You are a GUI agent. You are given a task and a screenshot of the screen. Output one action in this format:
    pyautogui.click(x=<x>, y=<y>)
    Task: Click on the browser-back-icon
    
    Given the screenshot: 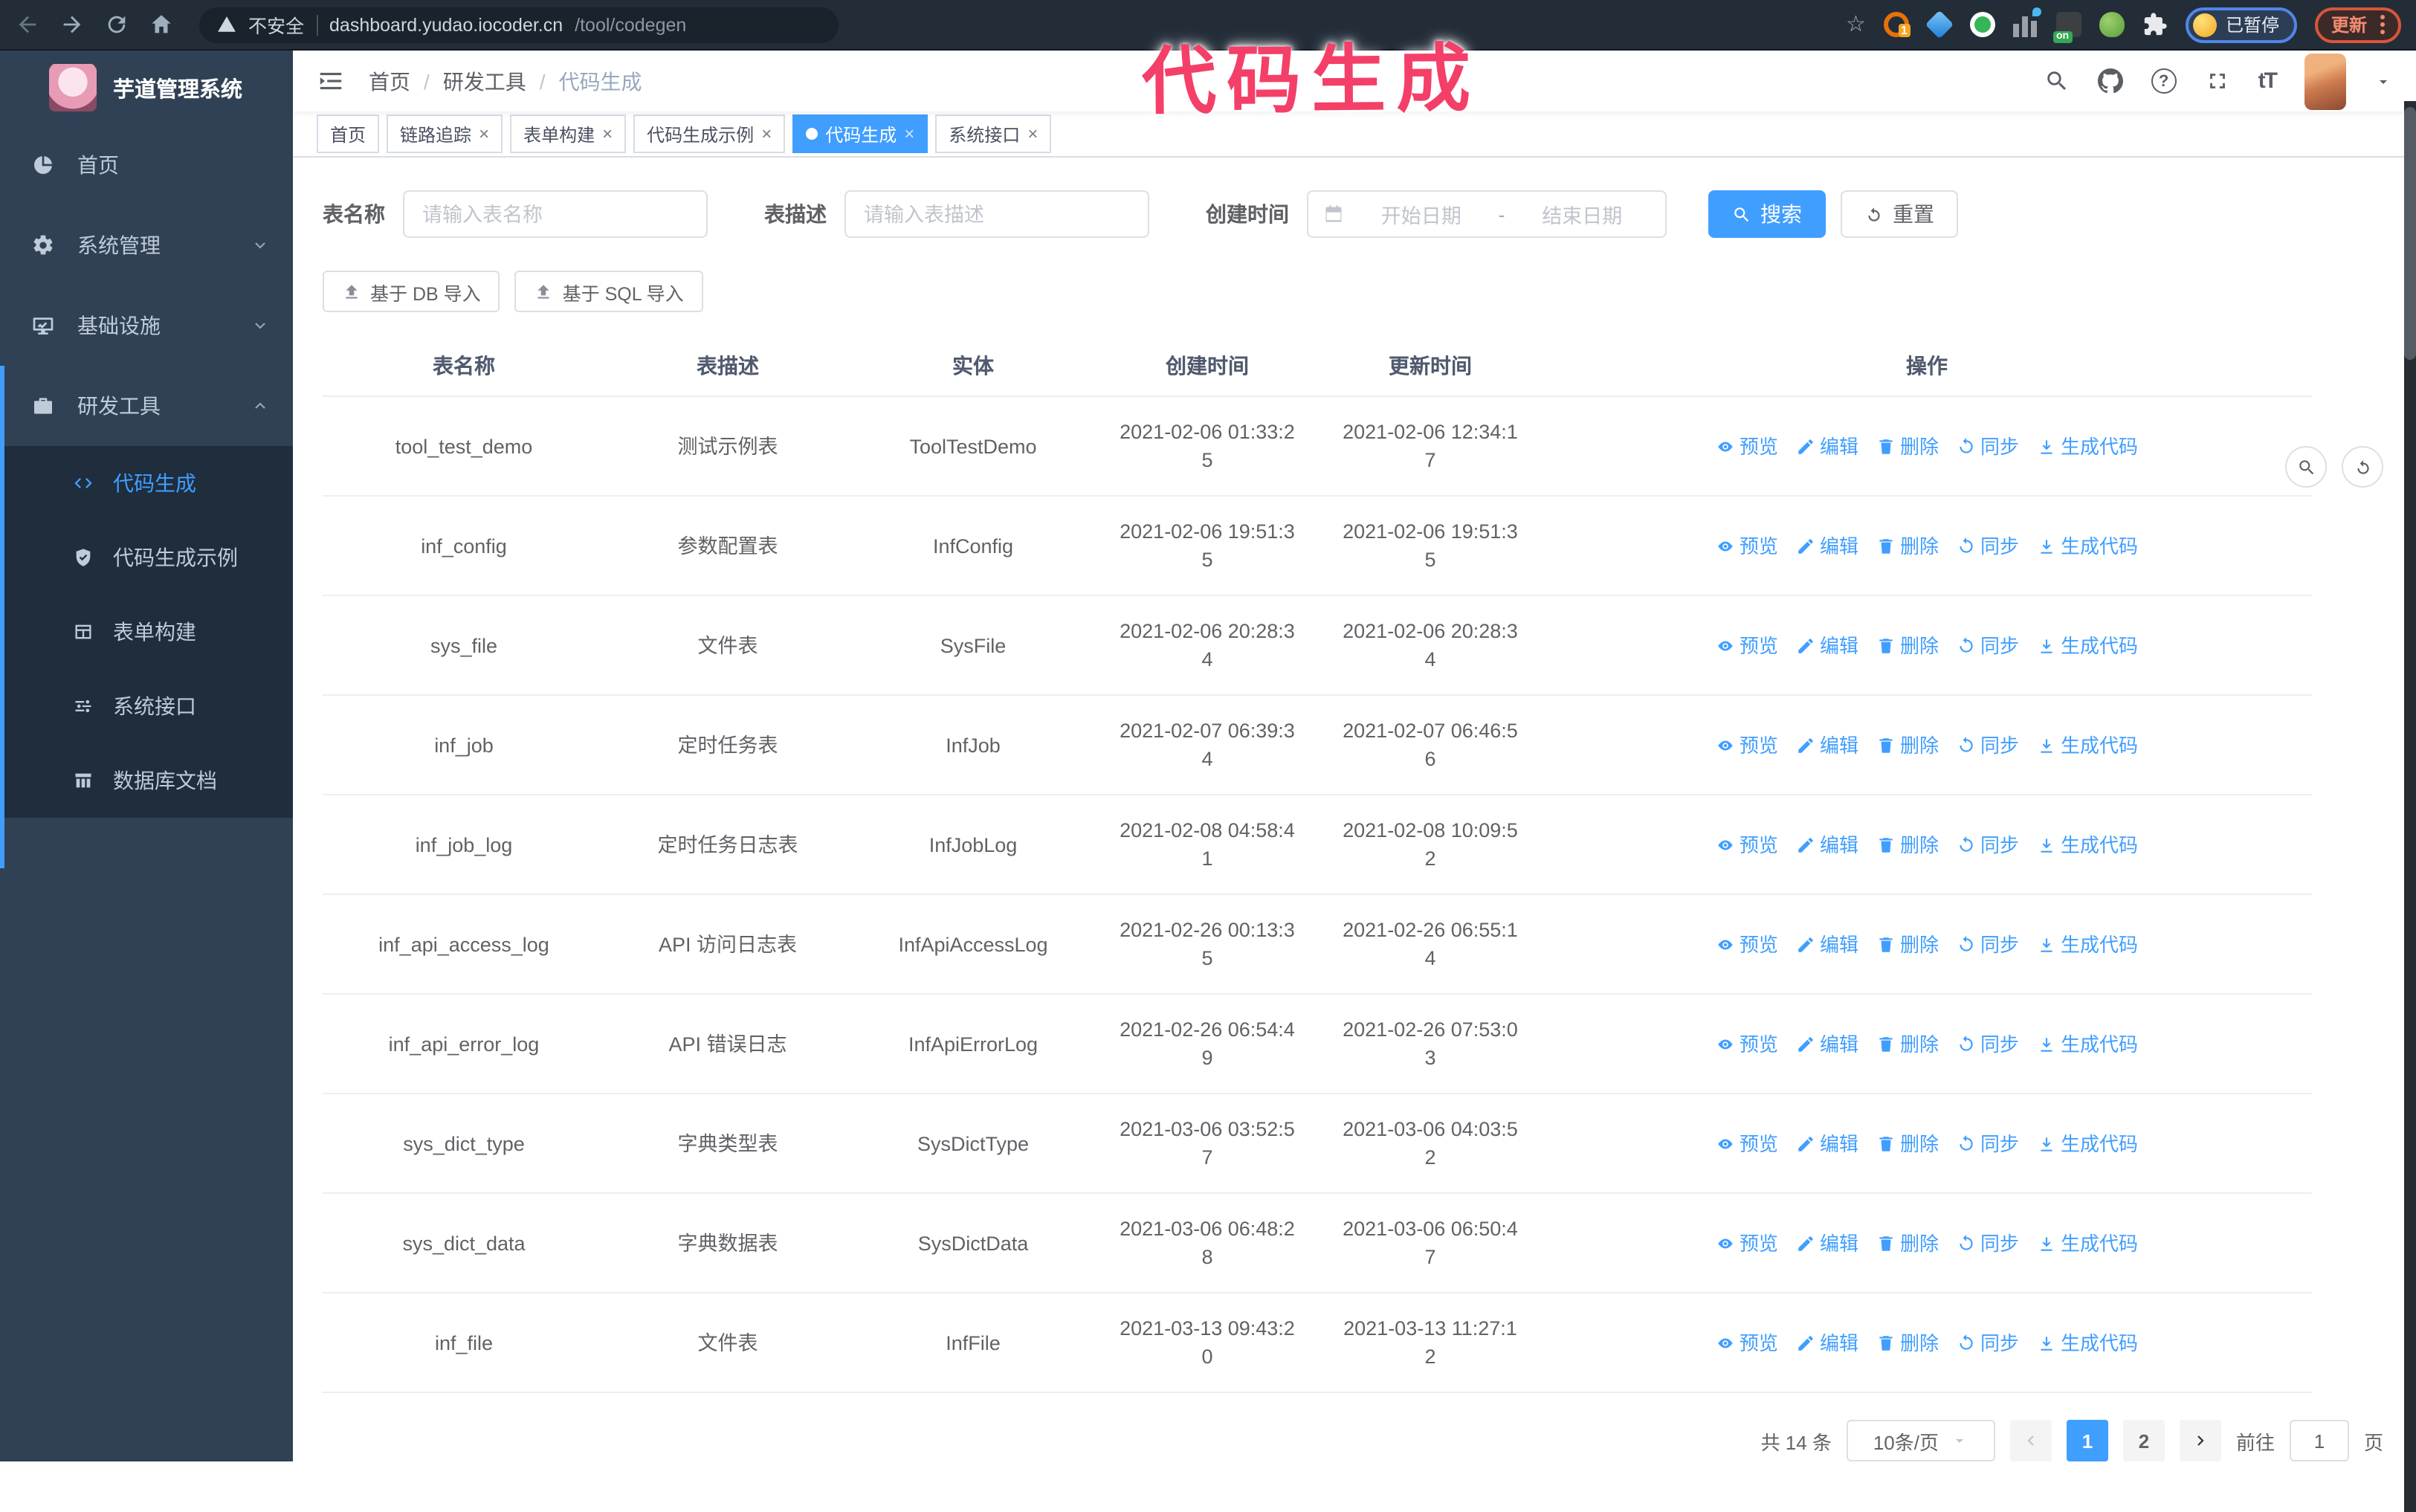 What is the action you would take?
    pyautogui.click(x=28, y=25)
    